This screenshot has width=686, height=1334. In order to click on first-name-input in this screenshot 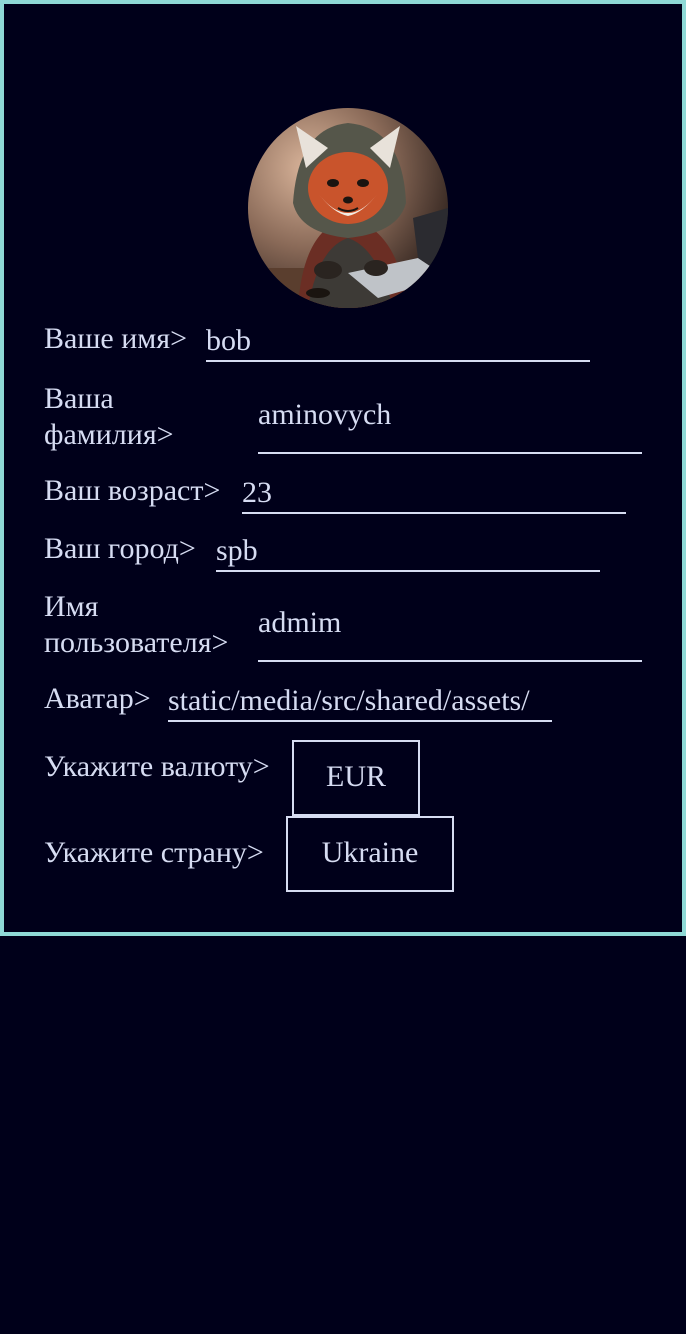, I will do `click(398, 342)`.